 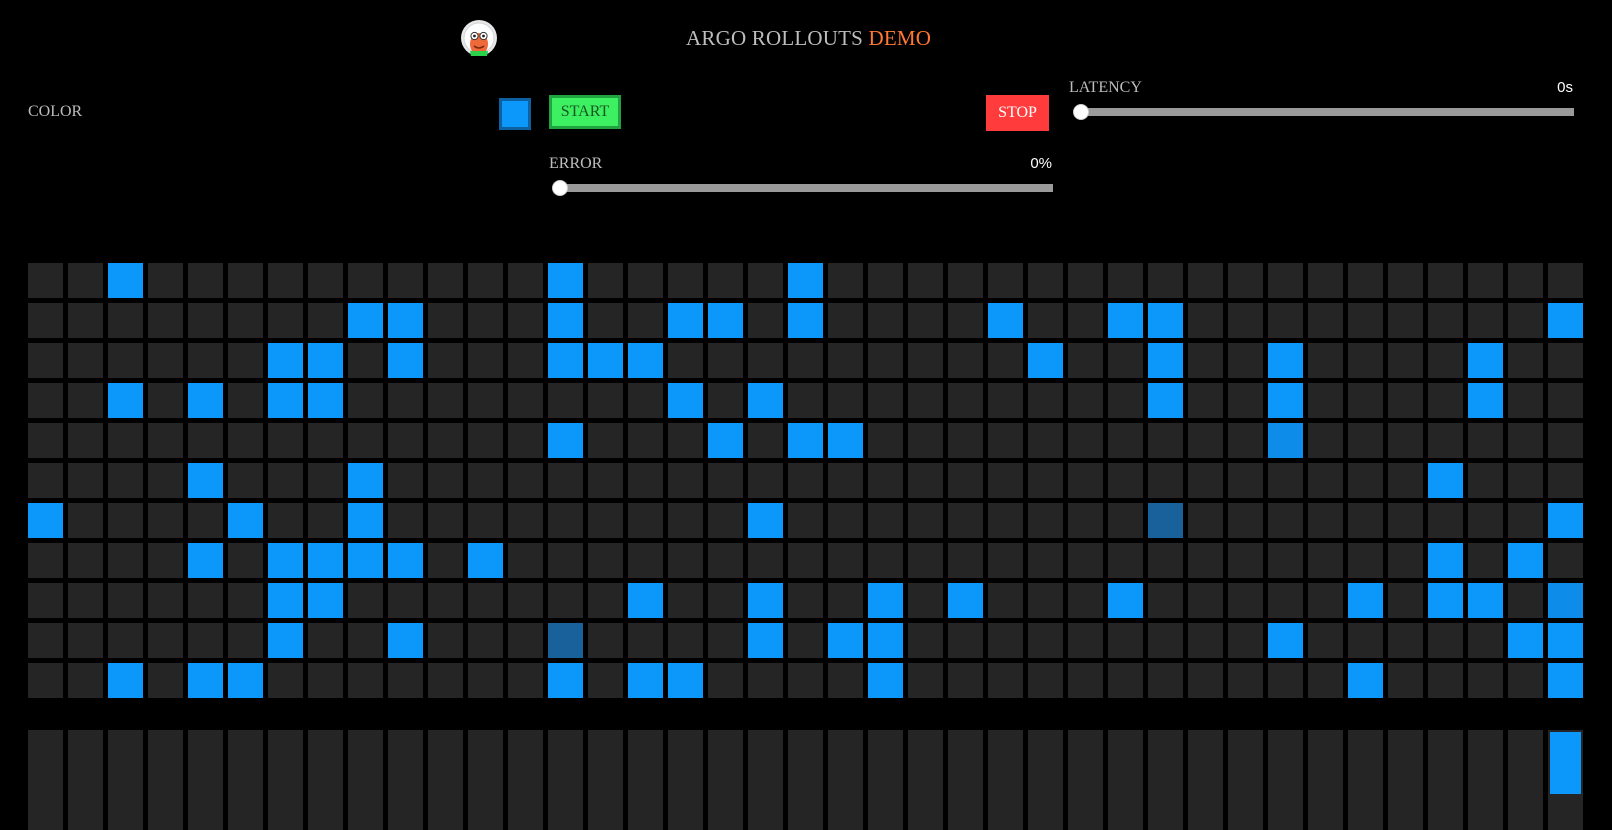 What do you see at coordinates (576, 163) in the screenshot?
I see `error-label: ERROR` at bounding box center [576, 163].